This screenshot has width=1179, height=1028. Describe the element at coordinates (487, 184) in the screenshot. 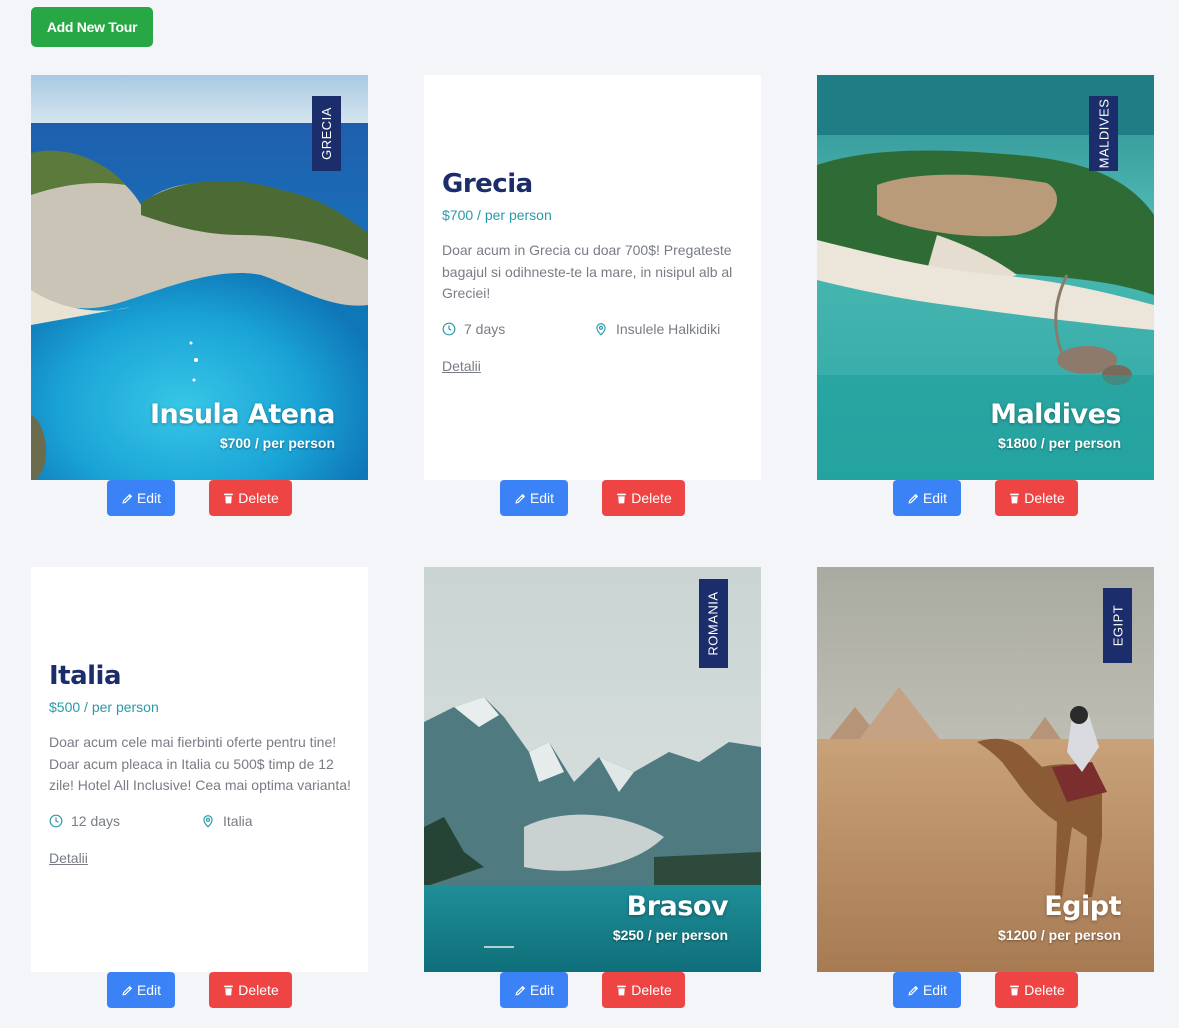

I see `tour-title: Grecia` at that location.